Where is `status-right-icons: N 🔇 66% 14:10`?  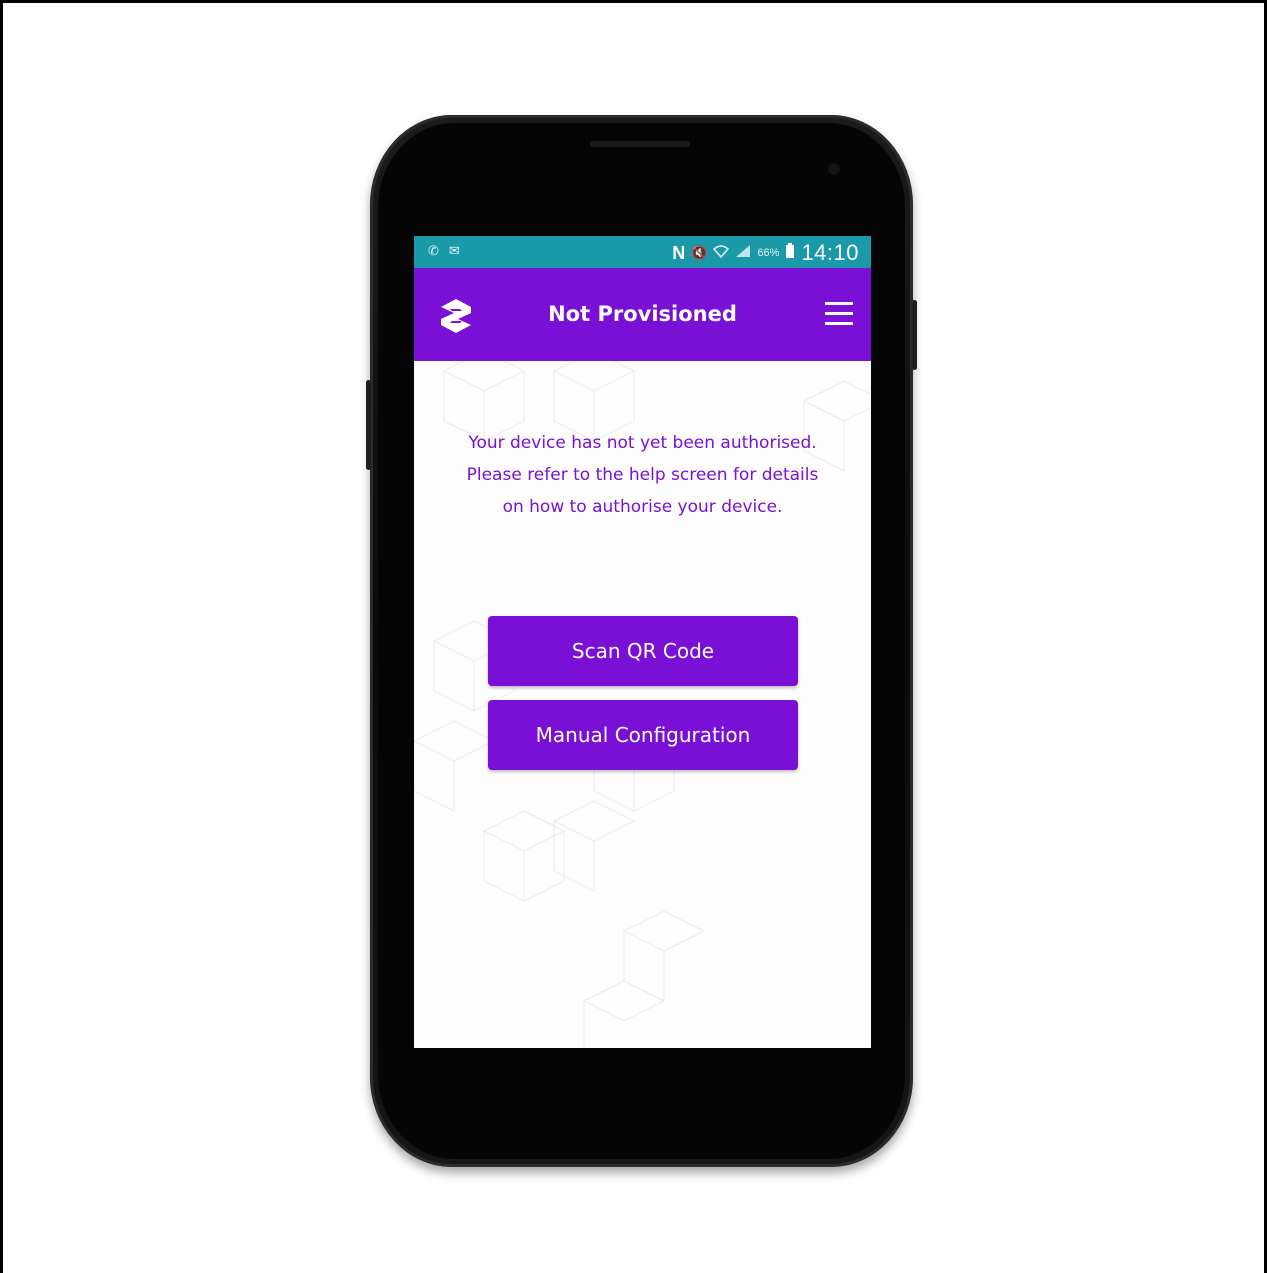 status-right-icons: N 🔇 66% 14:10 is located at coordinates (765, 253).